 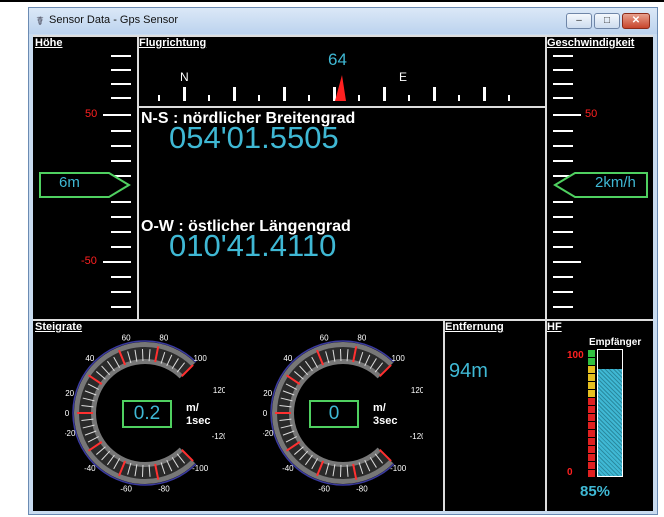 What do you see at coordinates (69, 182) in the screenshot?
I see `altitude-value: 6m` at bounding box center [69, 182].